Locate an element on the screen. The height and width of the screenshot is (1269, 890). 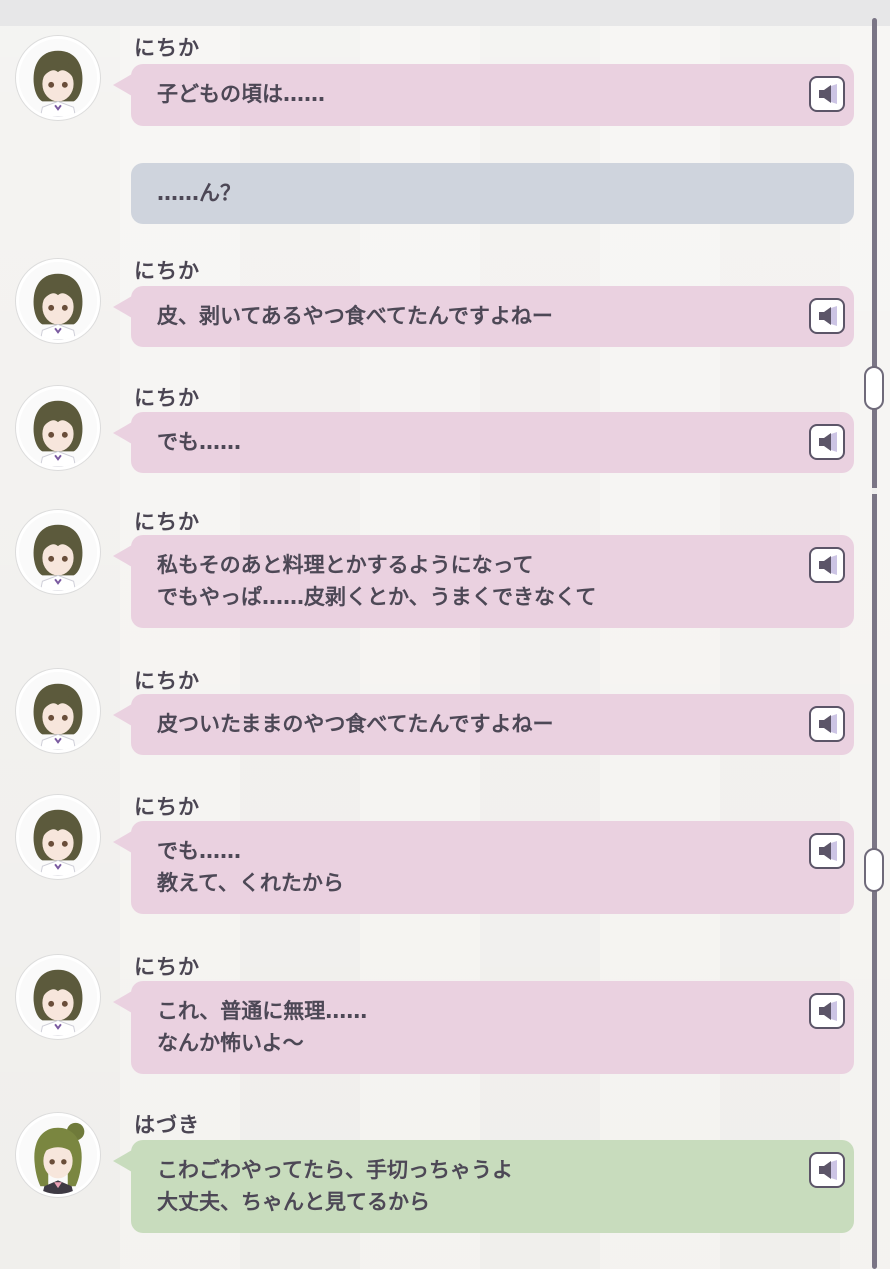
message-line: 皮ついたままのやつ食べてたんですよねー is located at coordinates (355, 724).